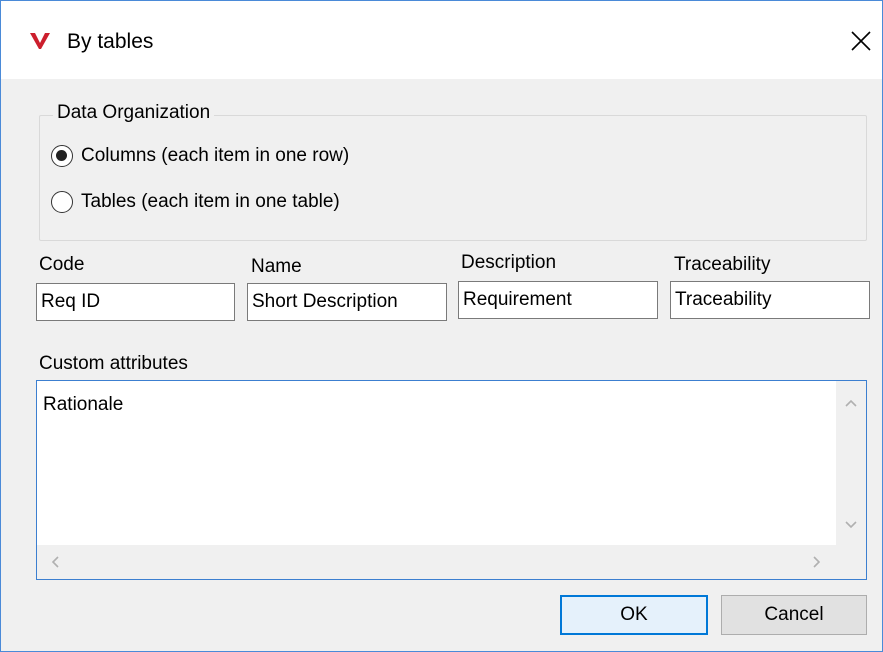  I want to click on scroll-up-icon, so click(851, 404).